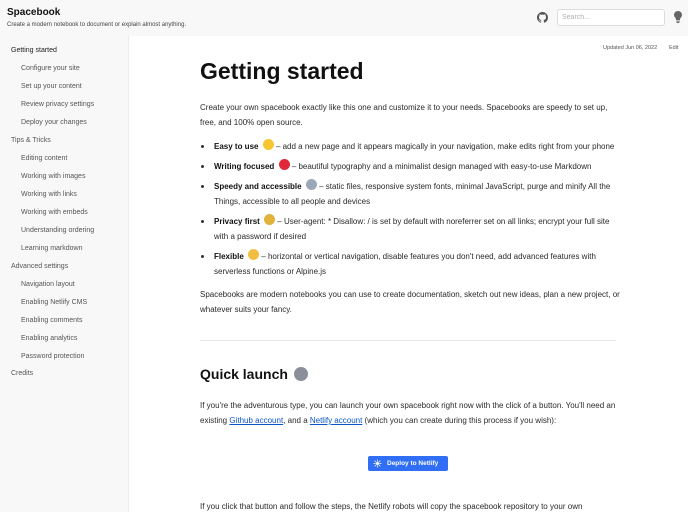 The height and width of the screenshot is (512, 688). Describe the element at coordinates (284, 164) in the screenshot. I see `heart-emoji-icon` at that location.